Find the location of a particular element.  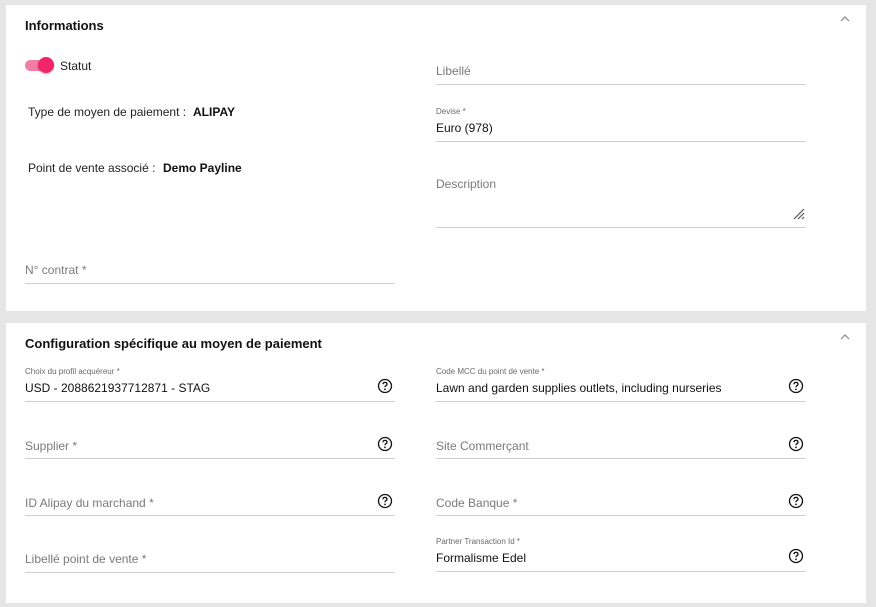

contrat-placeholder: N° contrat * is located at coordinates (56, 270).